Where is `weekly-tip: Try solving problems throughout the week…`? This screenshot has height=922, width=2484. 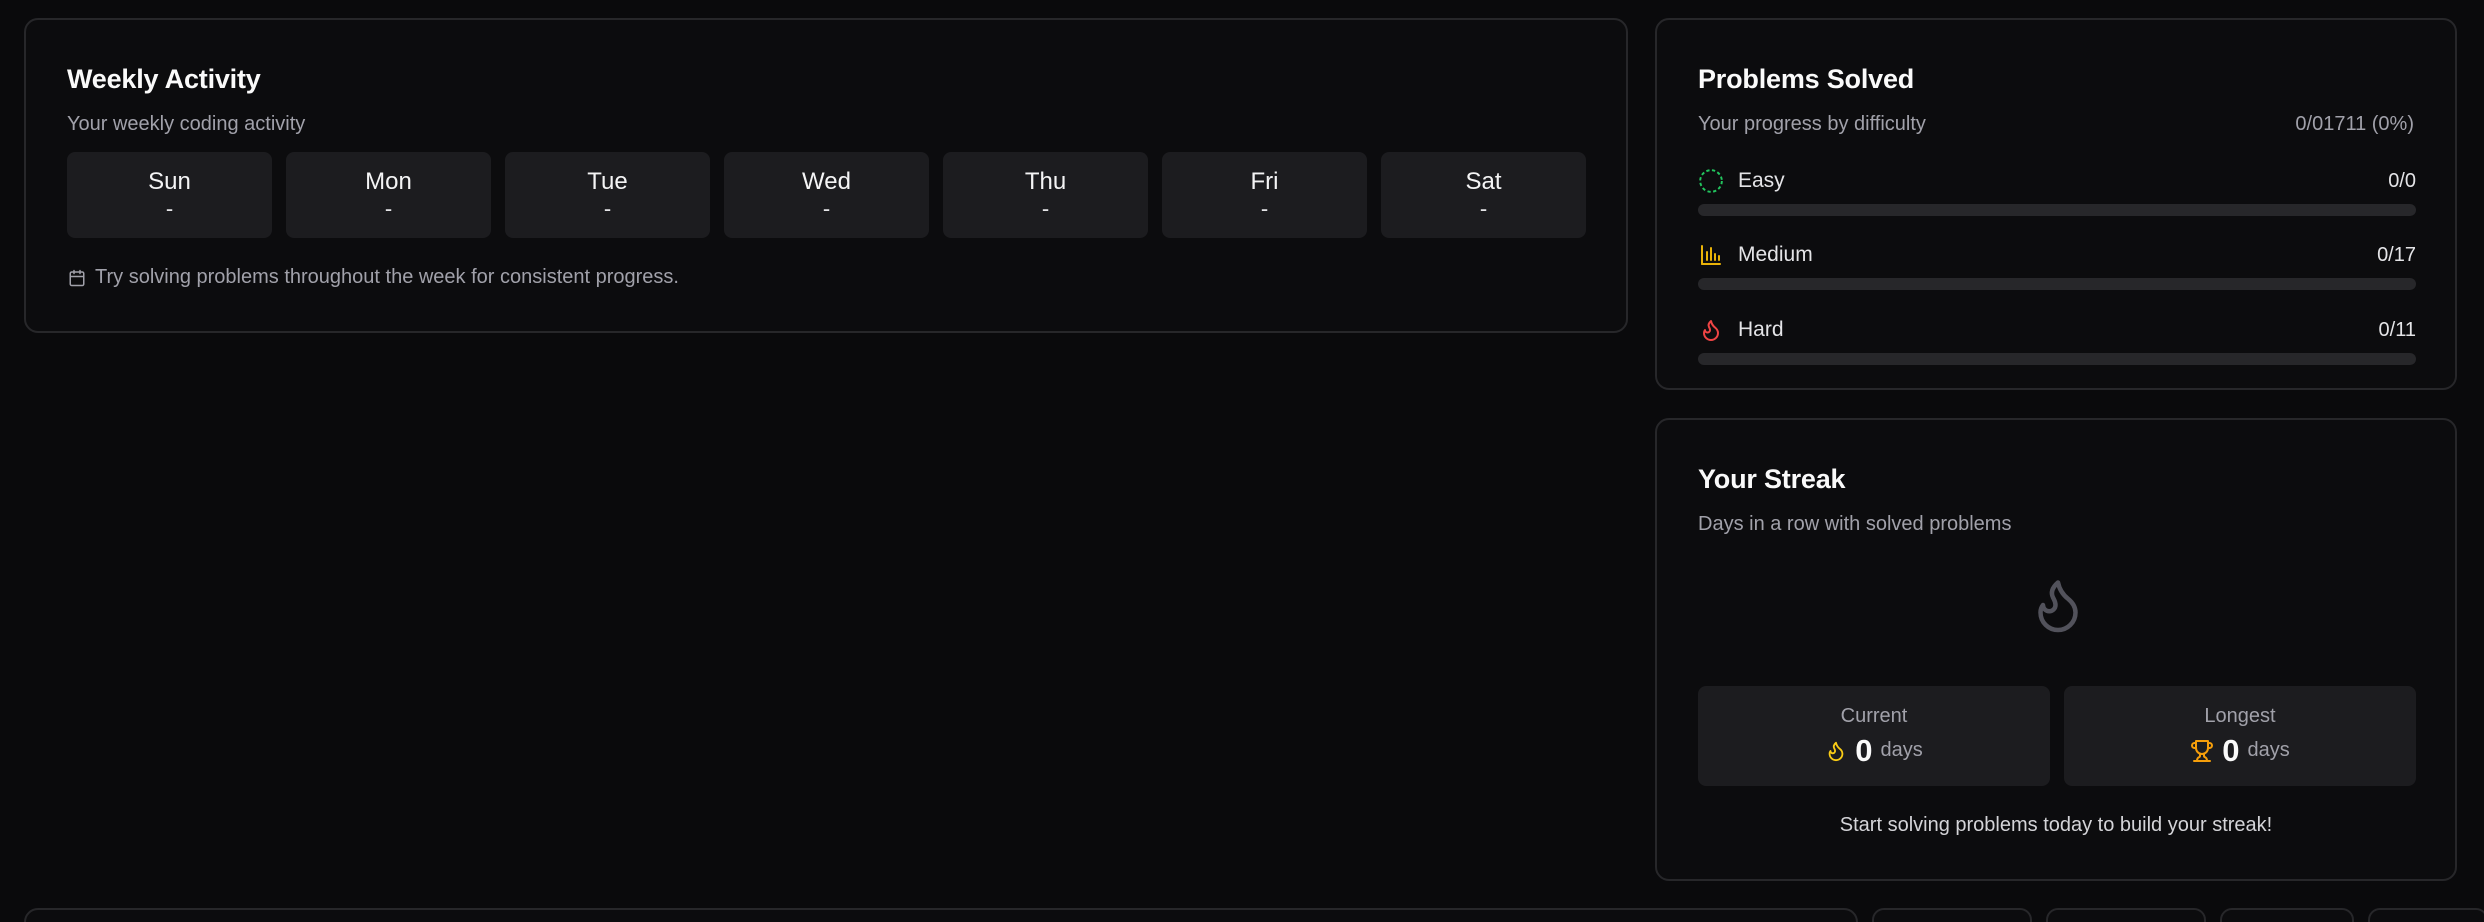 weekly-tip: Try solving problems throughout the week… is located at coordinates (373, 277).